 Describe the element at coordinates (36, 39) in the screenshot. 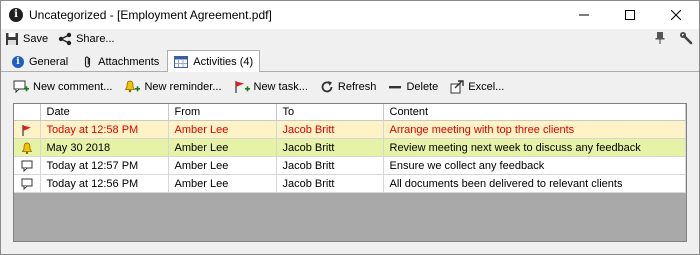

I see `save-label: Save` at that location.